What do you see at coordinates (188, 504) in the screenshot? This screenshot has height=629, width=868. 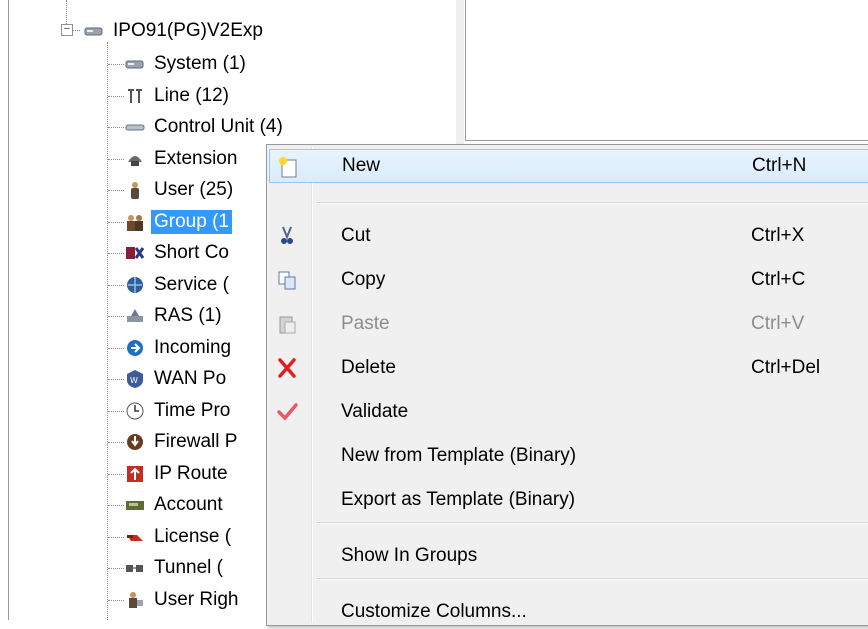 I see `tree-item-label: Account` at bounding box center [188, 504].